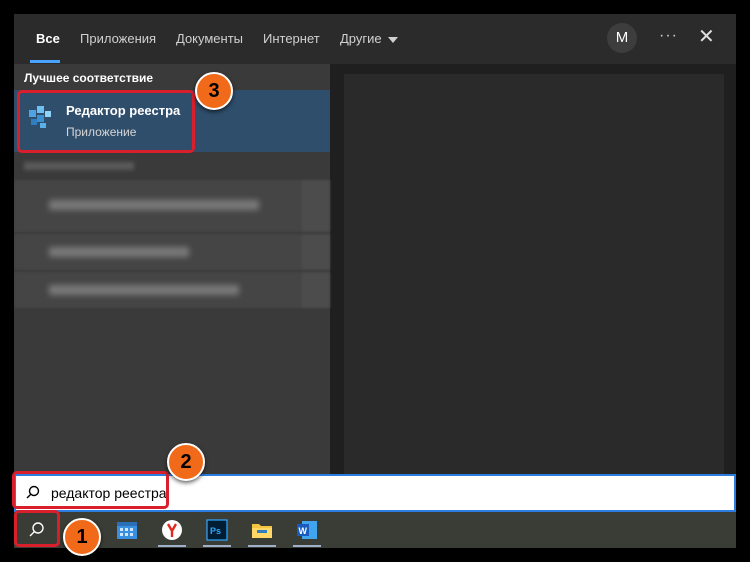  I want to click on yandex-browser-icon, so click(172, 530).